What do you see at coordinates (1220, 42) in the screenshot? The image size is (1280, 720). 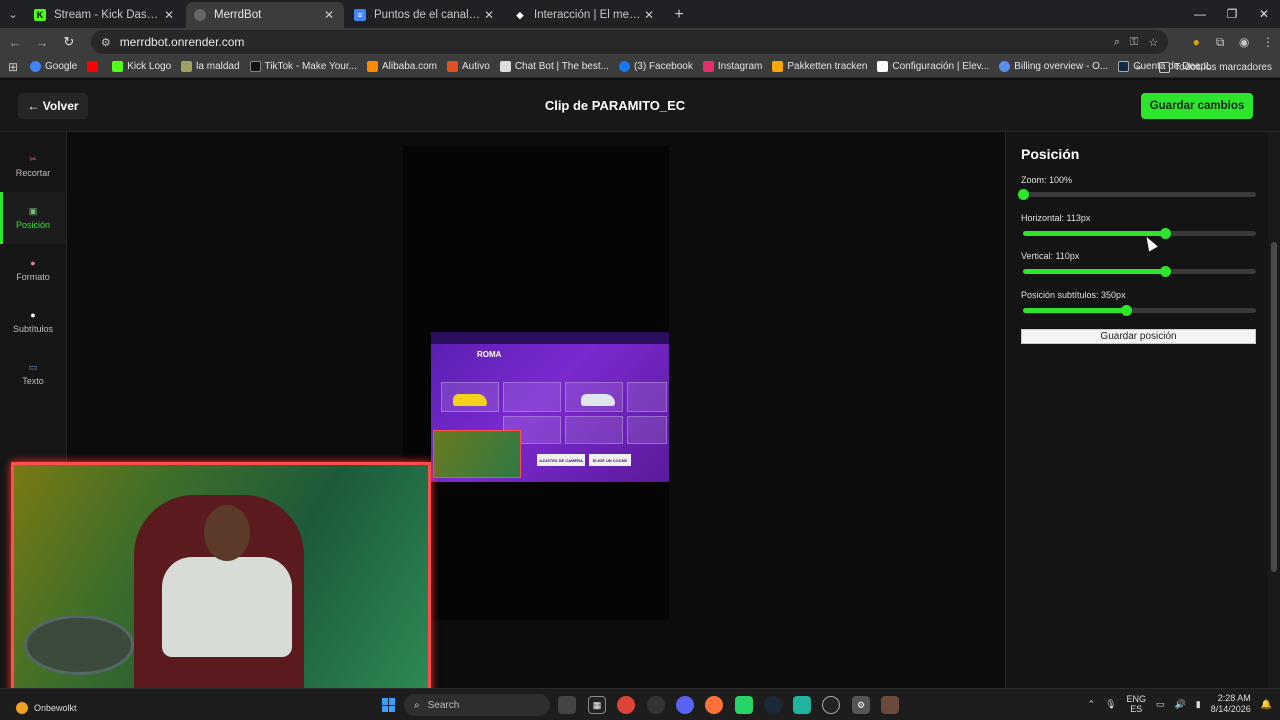 I see `extensions-puzzle-icon: ⧉` at bounding box center [1220, 42].